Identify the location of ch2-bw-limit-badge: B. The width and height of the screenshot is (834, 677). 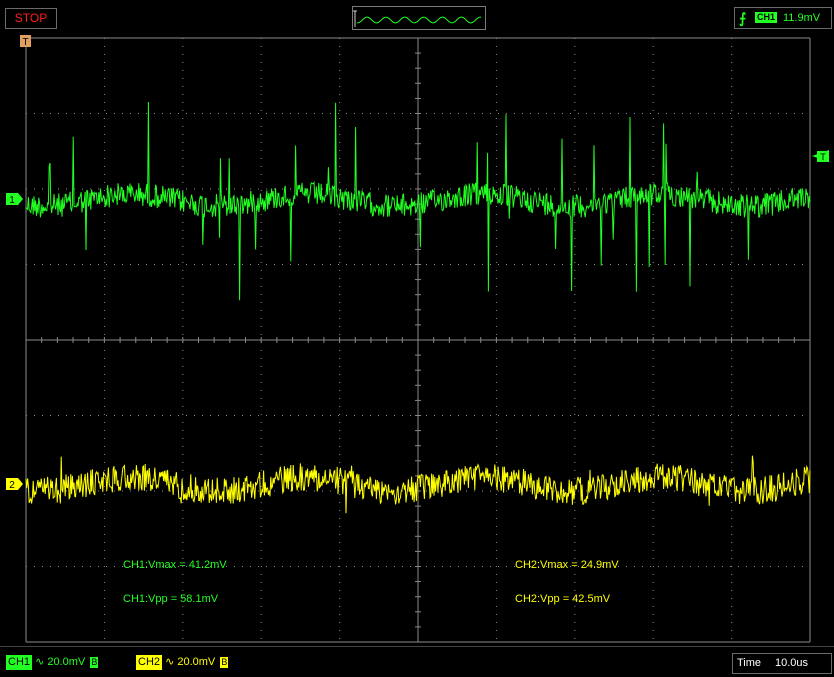
(224, 662).